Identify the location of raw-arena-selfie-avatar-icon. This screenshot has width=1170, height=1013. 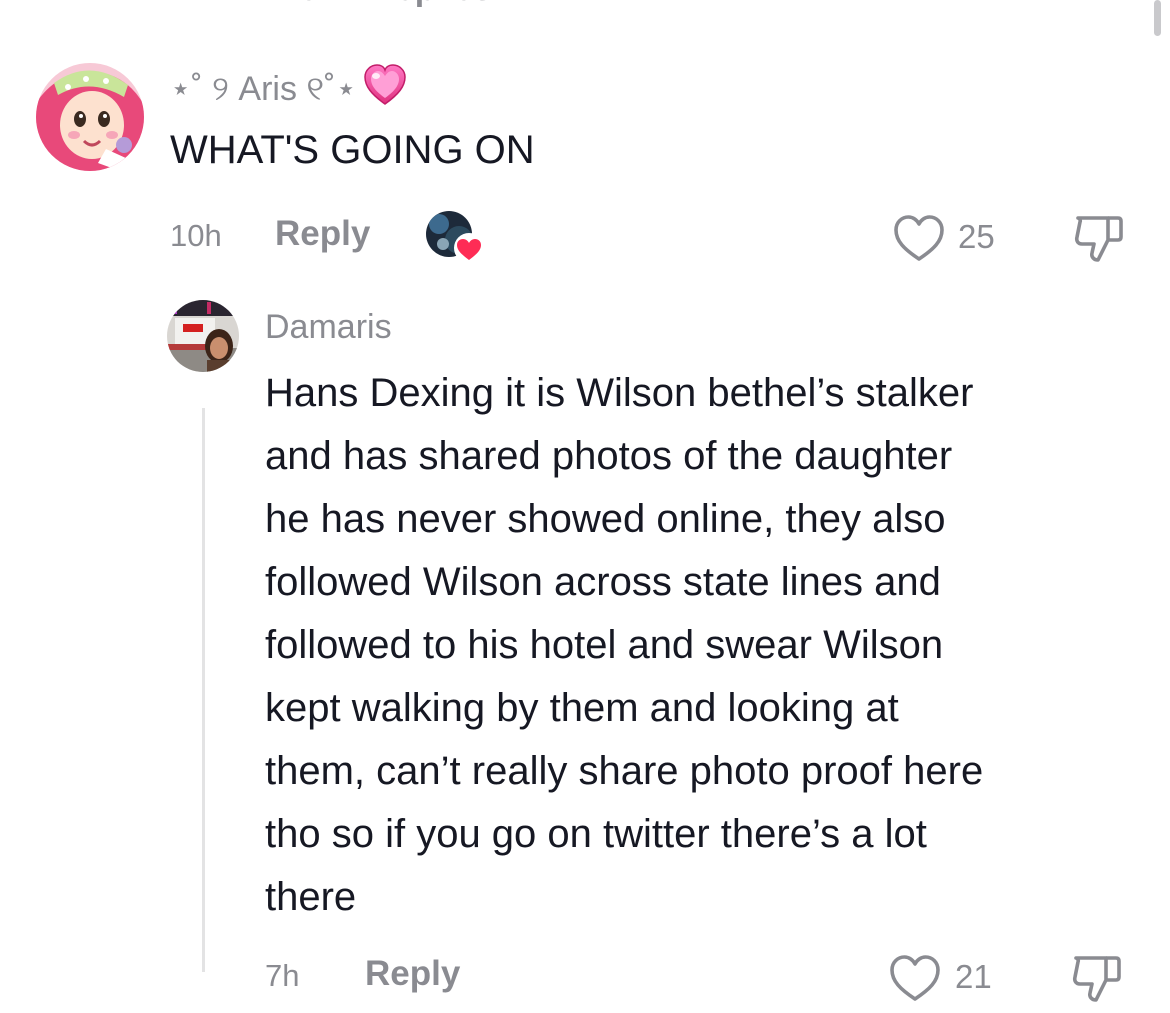
(203, 336).